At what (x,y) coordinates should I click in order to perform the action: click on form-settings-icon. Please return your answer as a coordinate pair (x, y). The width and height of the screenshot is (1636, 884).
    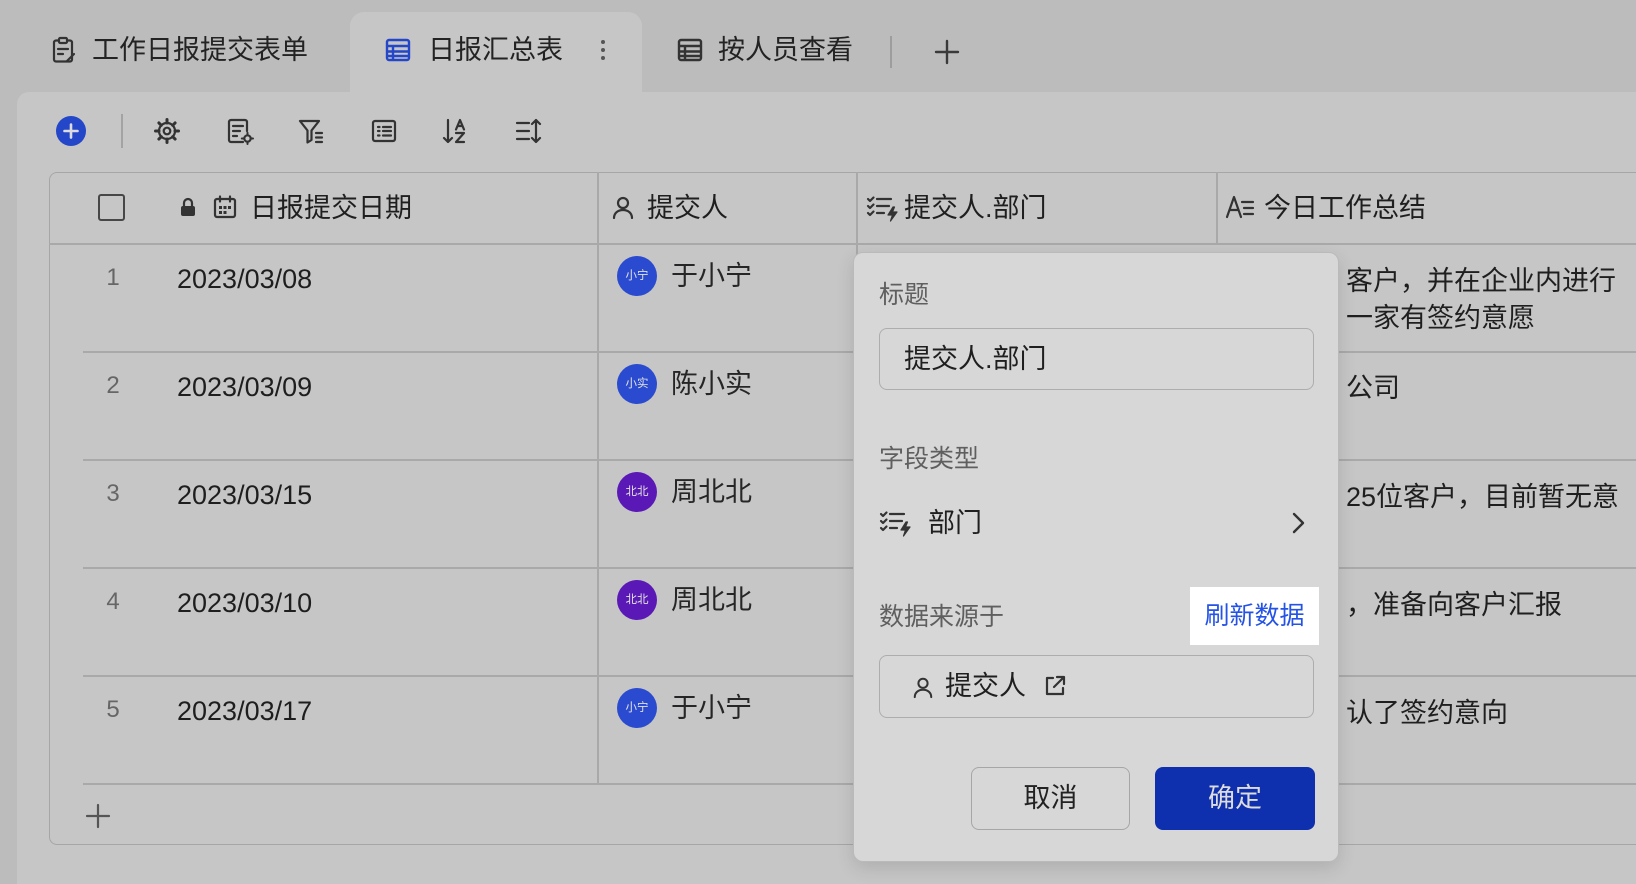
    Looking at the image, I should click on (240, 131).